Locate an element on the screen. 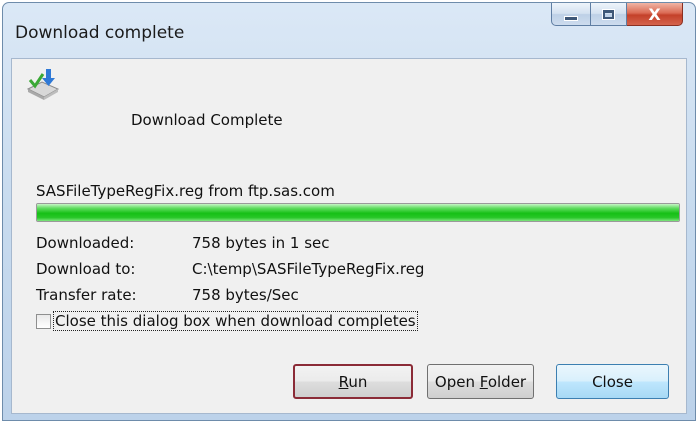 The height and width of the screenshot is (423, 698). run-mnemonic: Run is located at coordinates (353, 381).